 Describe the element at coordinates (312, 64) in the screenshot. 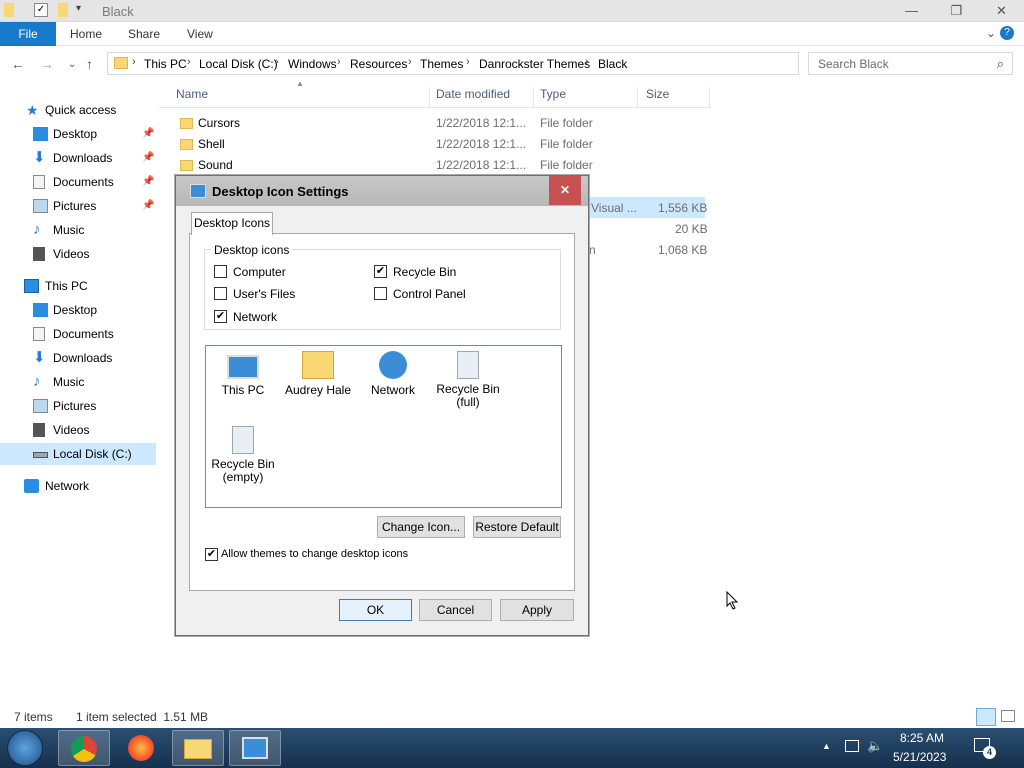

I see `breadcrumb-windows: Windows` at that location.